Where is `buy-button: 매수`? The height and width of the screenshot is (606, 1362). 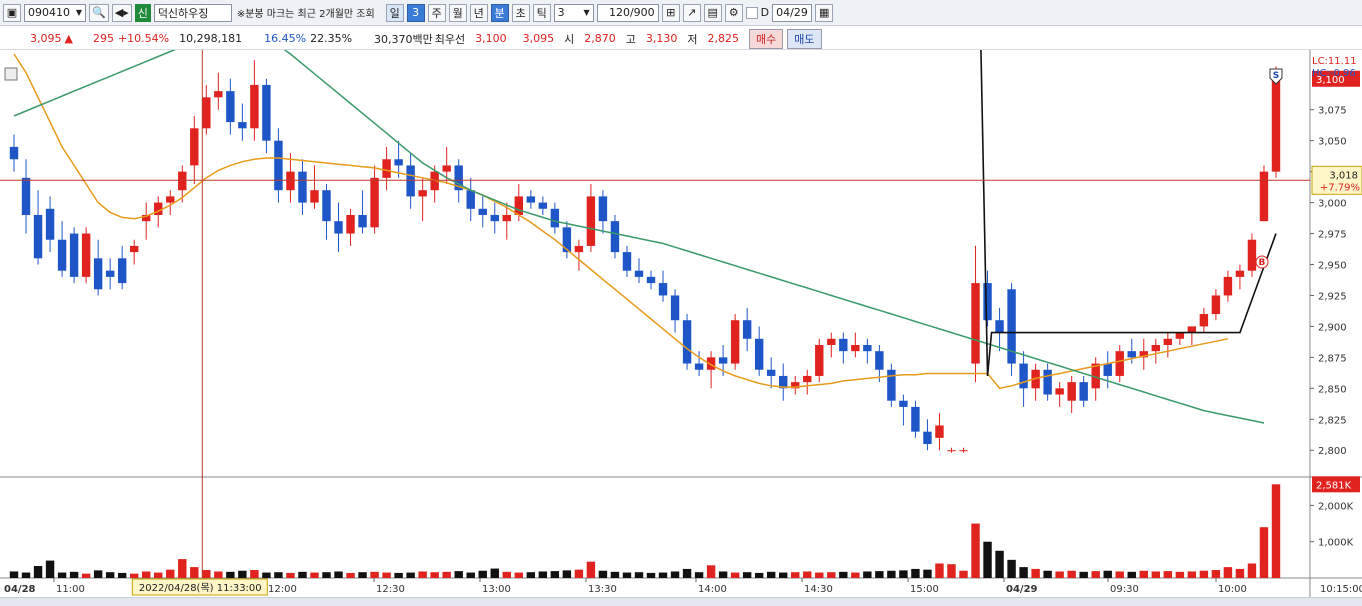
buy-button: 매수 is located at coordinates (766, 38).